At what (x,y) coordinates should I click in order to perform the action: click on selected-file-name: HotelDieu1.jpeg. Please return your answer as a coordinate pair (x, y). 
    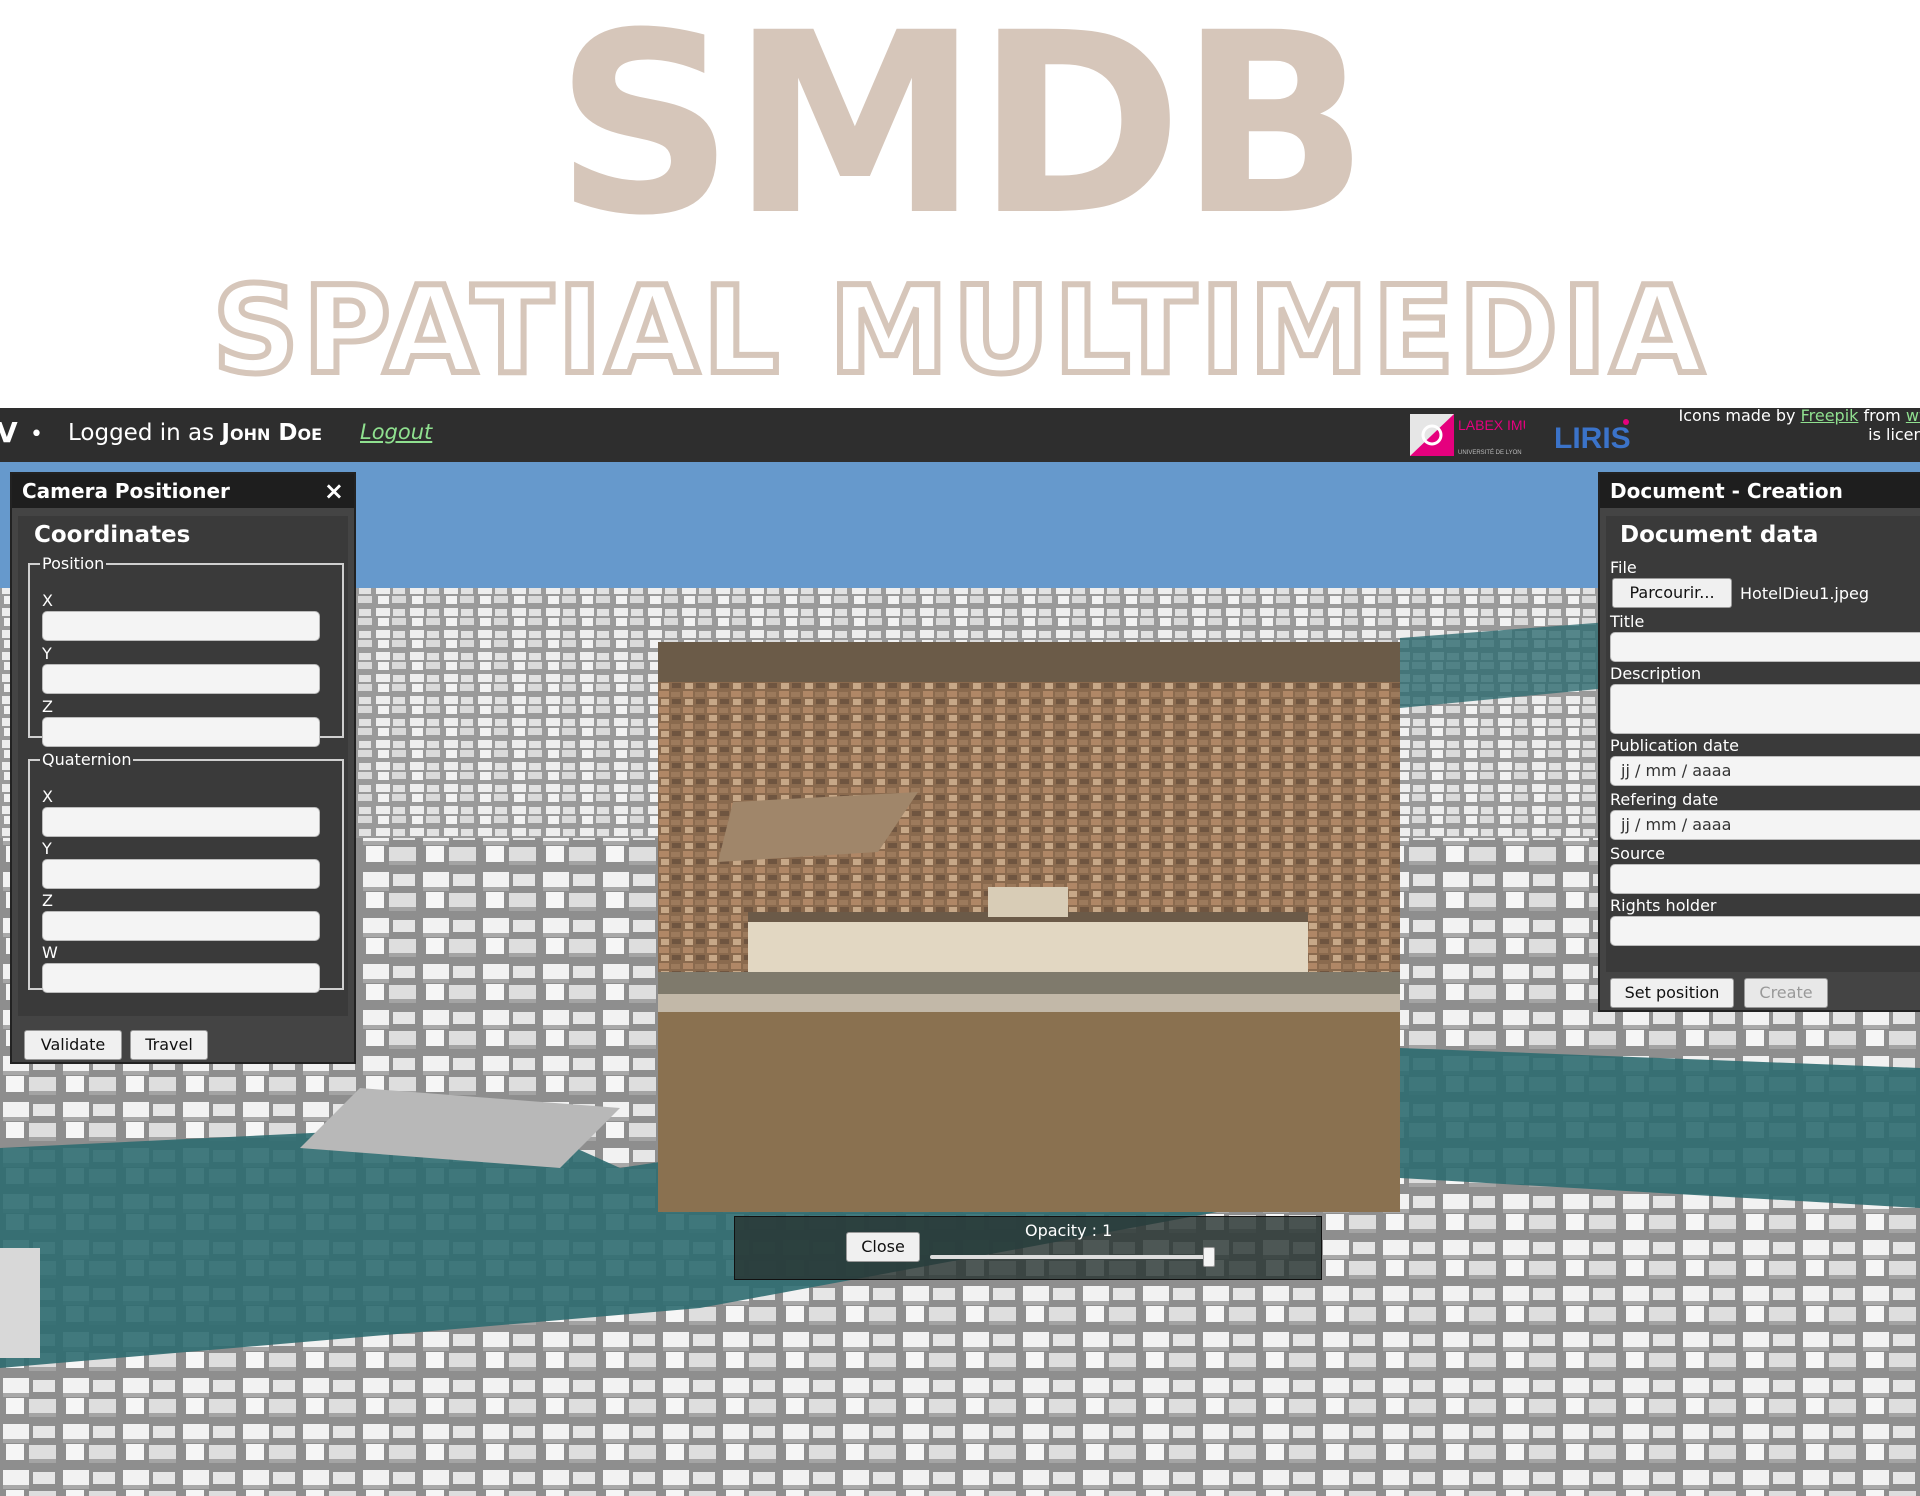
    Looking at the image, I should click on (1804, 593).